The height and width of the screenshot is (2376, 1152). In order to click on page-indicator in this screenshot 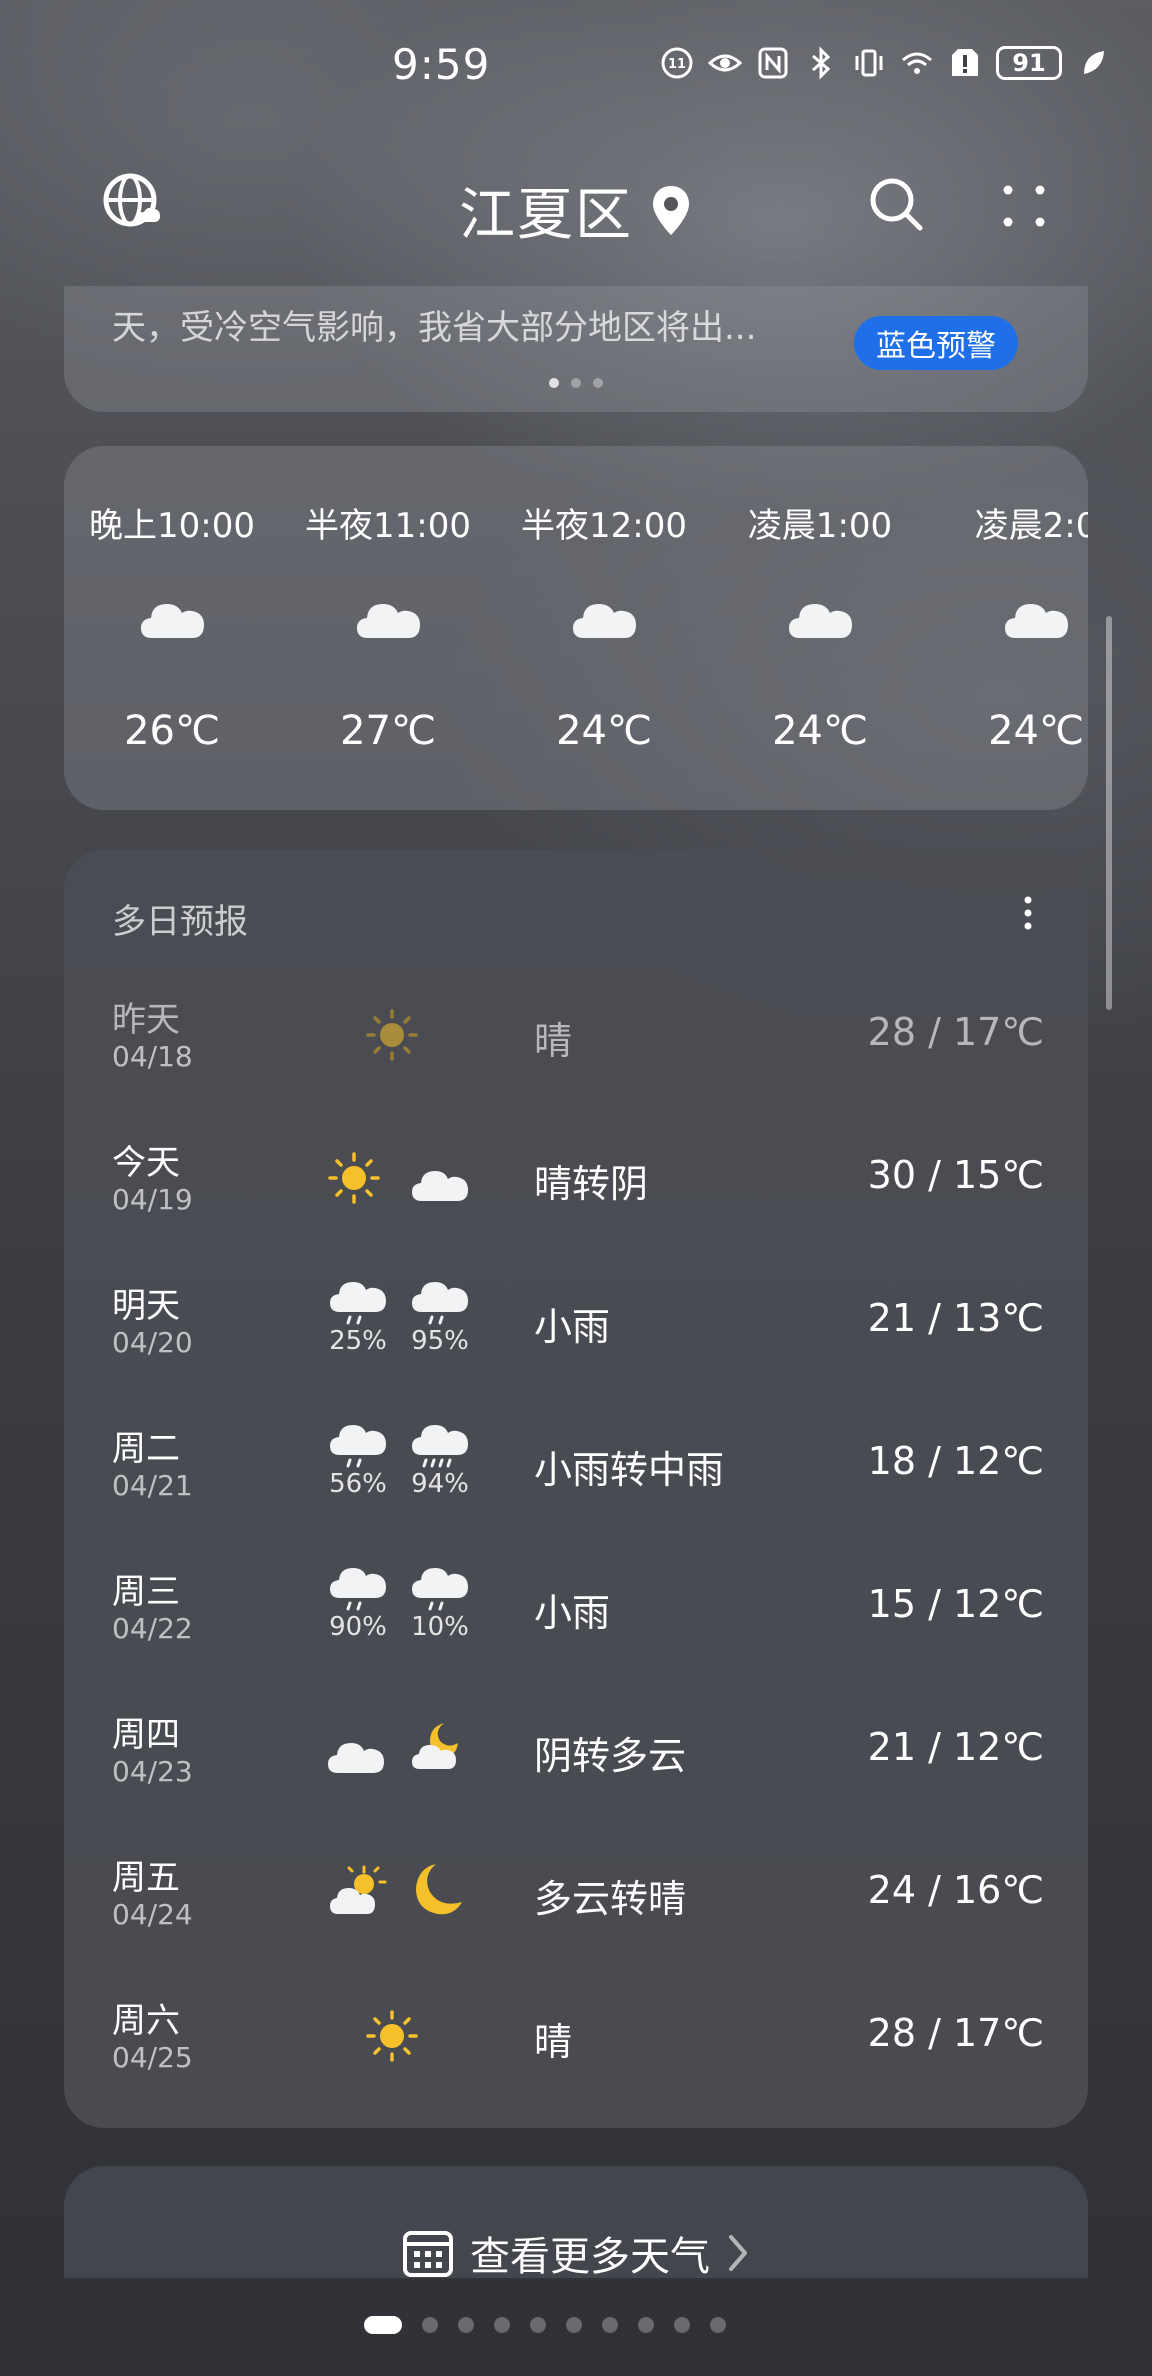, I will do `click(545, 2325)`.